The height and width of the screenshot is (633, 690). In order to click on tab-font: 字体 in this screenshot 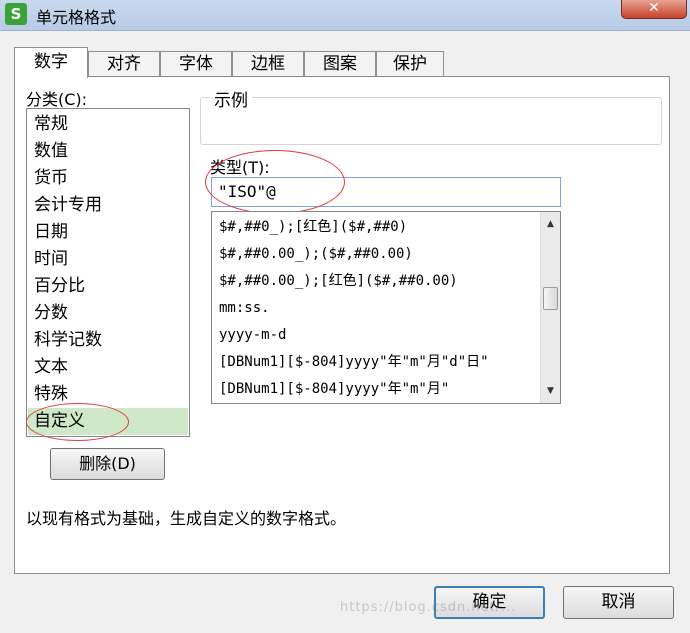, I will do `click(196, 64)`.